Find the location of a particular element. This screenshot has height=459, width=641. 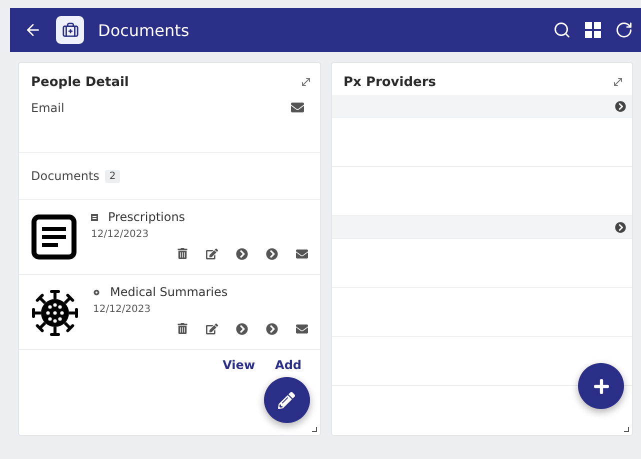

grid-view-button is located at coordinates (593, 30).